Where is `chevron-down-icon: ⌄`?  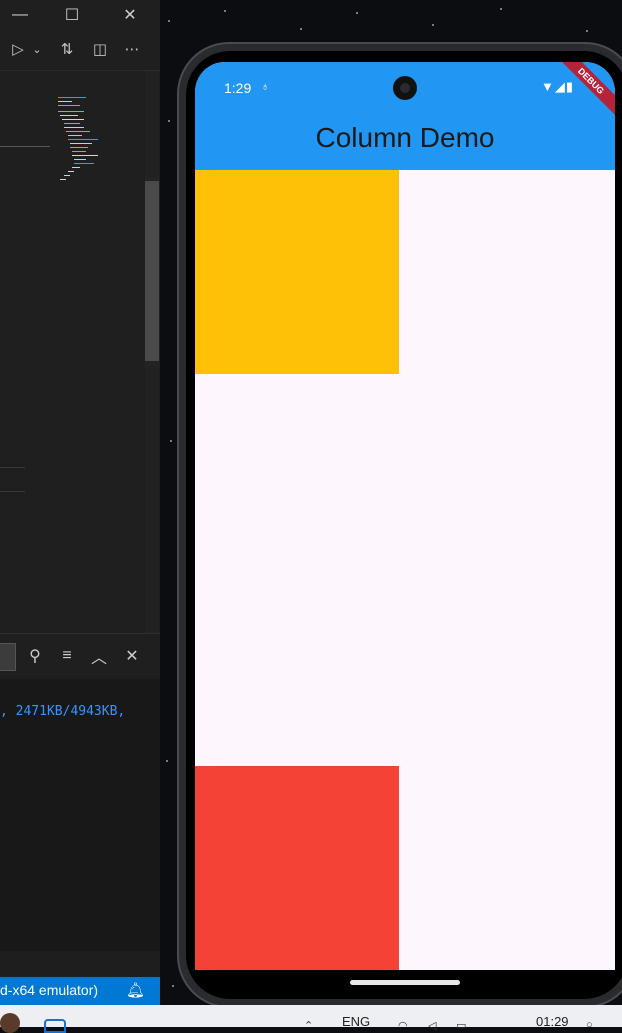
chevron-down-icon: ⌄ is located at coordinates (37, 49).